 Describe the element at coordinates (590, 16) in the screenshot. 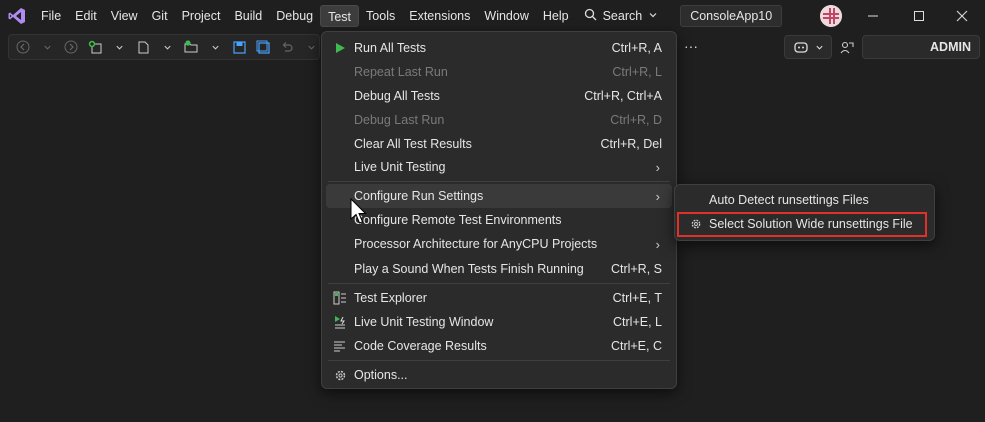

I see `search-icon` at that location.